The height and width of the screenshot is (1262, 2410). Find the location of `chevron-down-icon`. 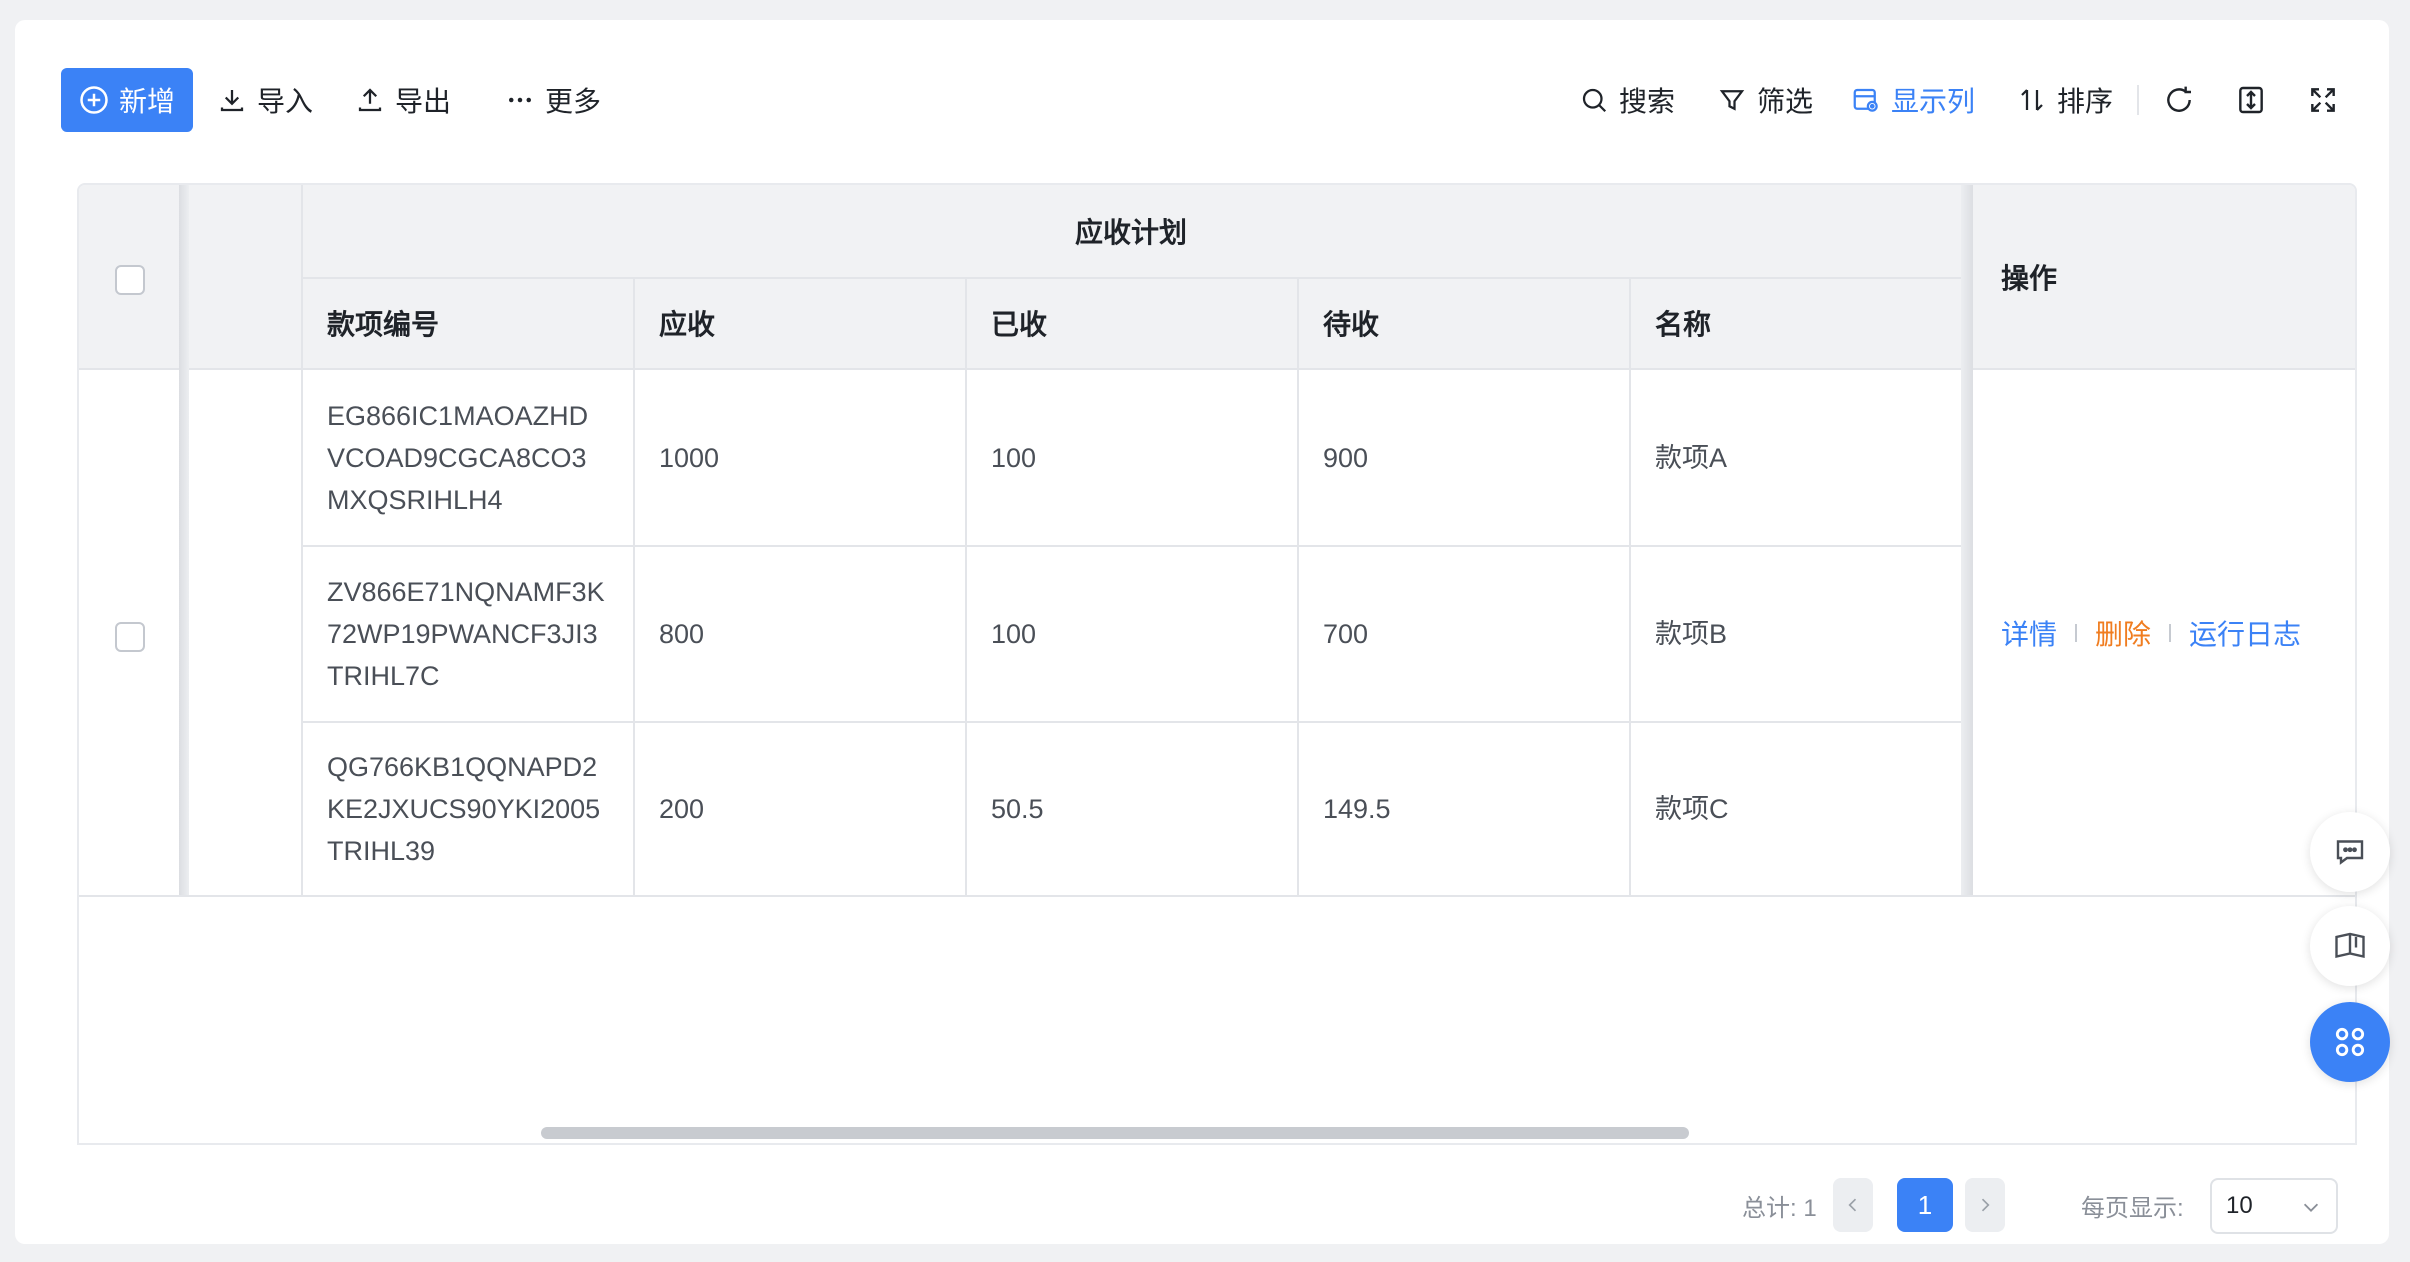

chevron-down-icon is located at coordinates (2311, 1207).